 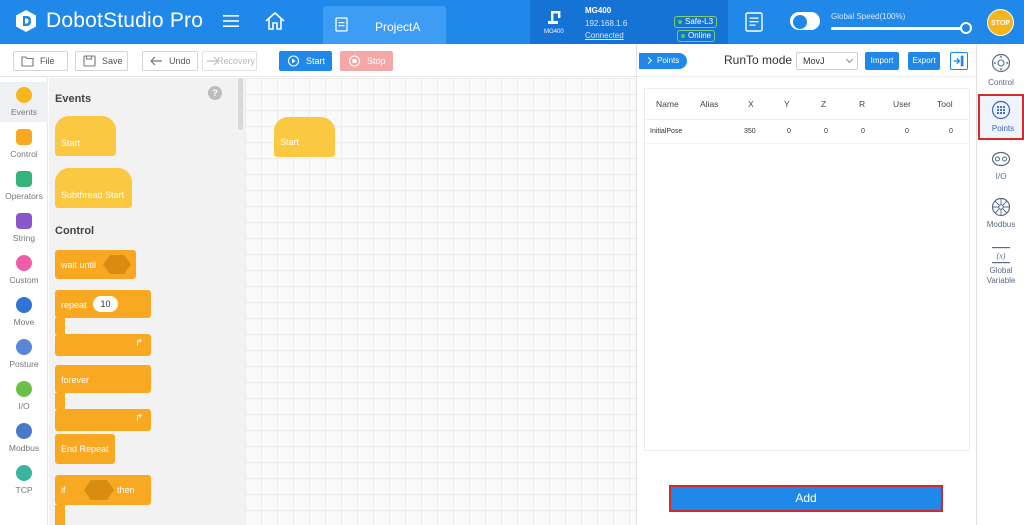 I want to click on condition-slot-icon, so click(x=117, y=264).